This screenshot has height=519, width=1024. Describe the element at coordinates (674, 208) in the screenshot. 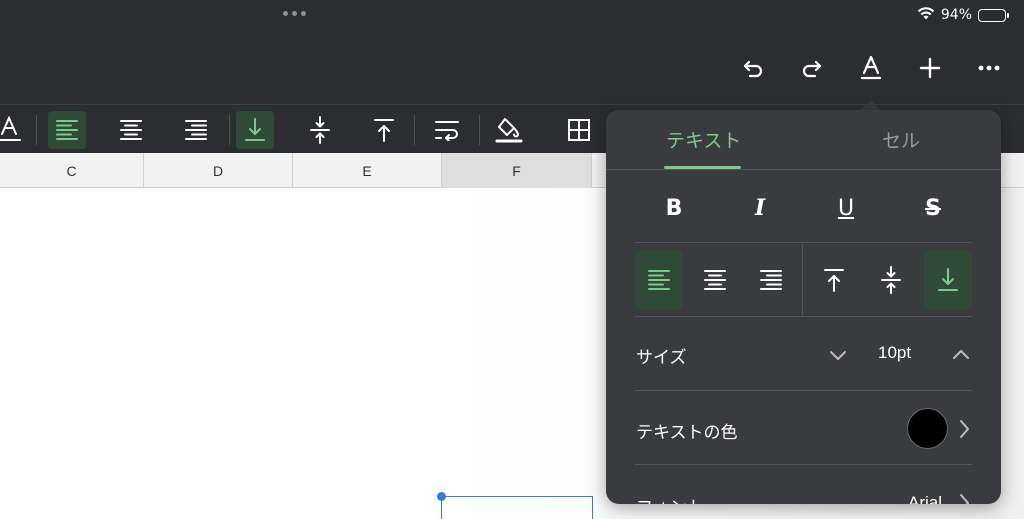

I see `bold-button: B` at that location.